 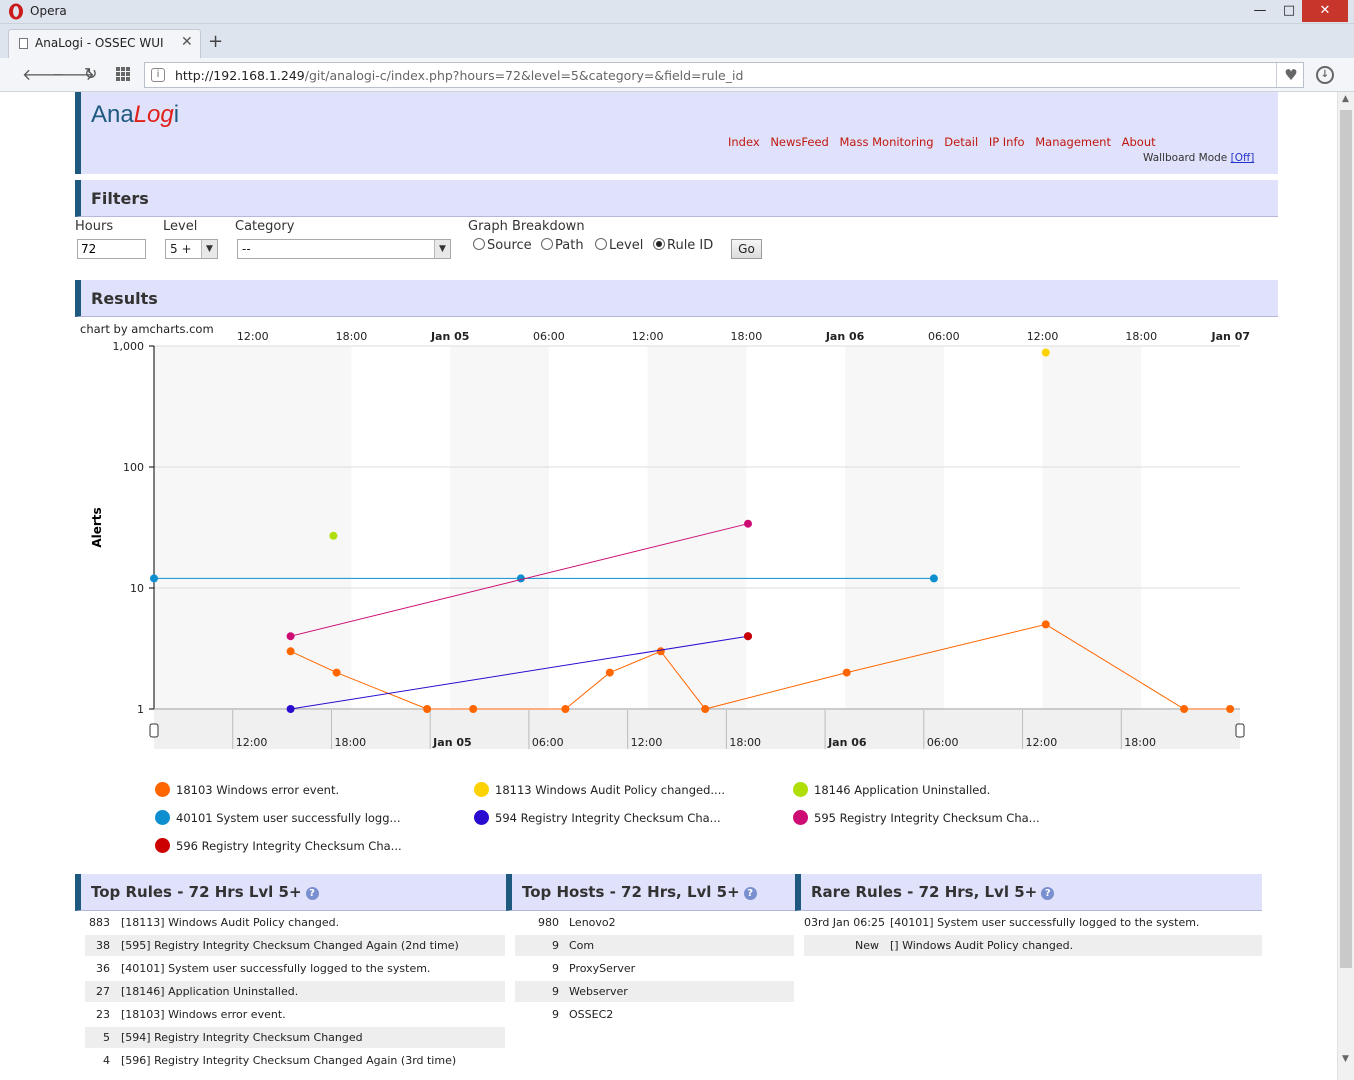 I want to click on legend-label: 18103 Windows error event., so click(x=258, y=790).